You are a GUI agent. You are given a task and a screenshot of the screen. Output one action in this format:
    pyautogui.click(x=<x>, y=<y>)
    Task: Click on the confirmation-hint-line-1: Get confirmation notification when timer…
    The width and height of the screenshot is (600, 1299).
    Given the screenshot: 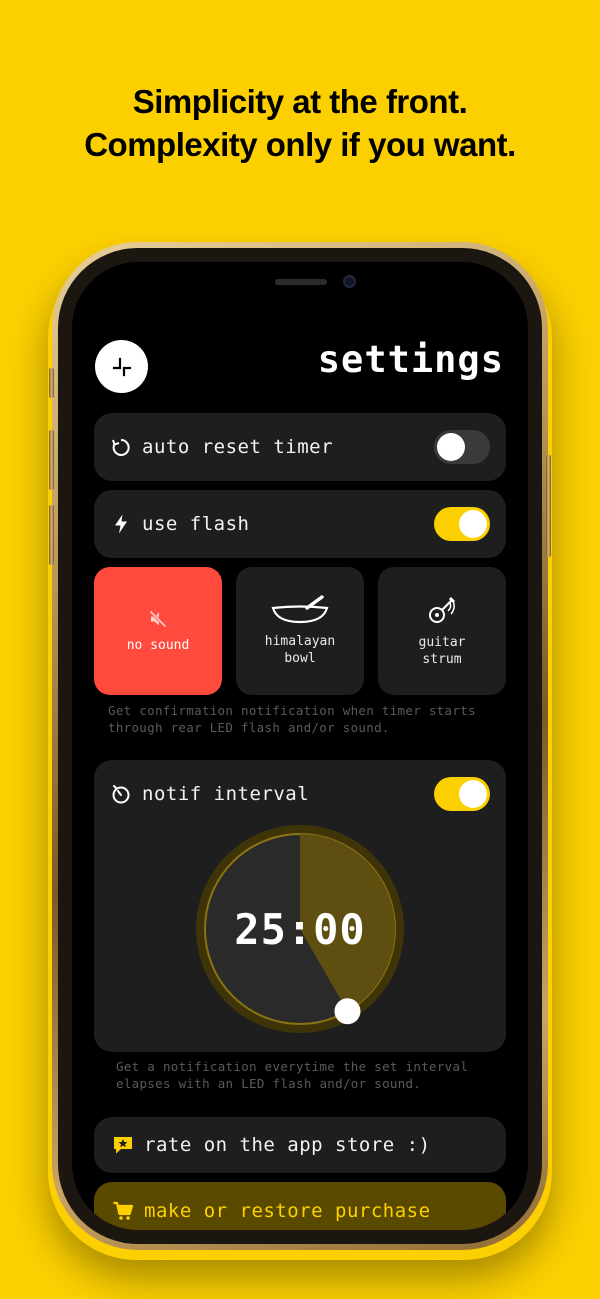 What is the action you would take?
    pyautogui.click(x=292, y=710)
    